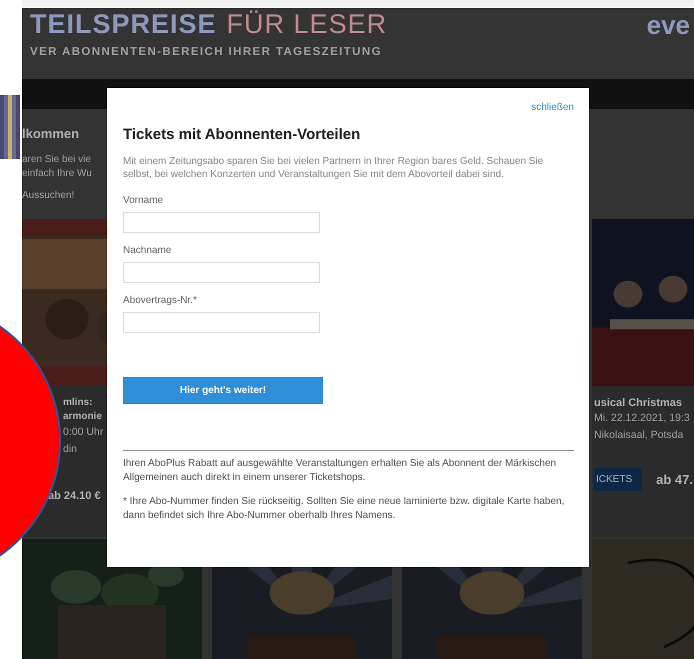 This screenshot has width=694, height=659. I want to click on field-label: Abovertrags-Nr.*, so click(160, 300).